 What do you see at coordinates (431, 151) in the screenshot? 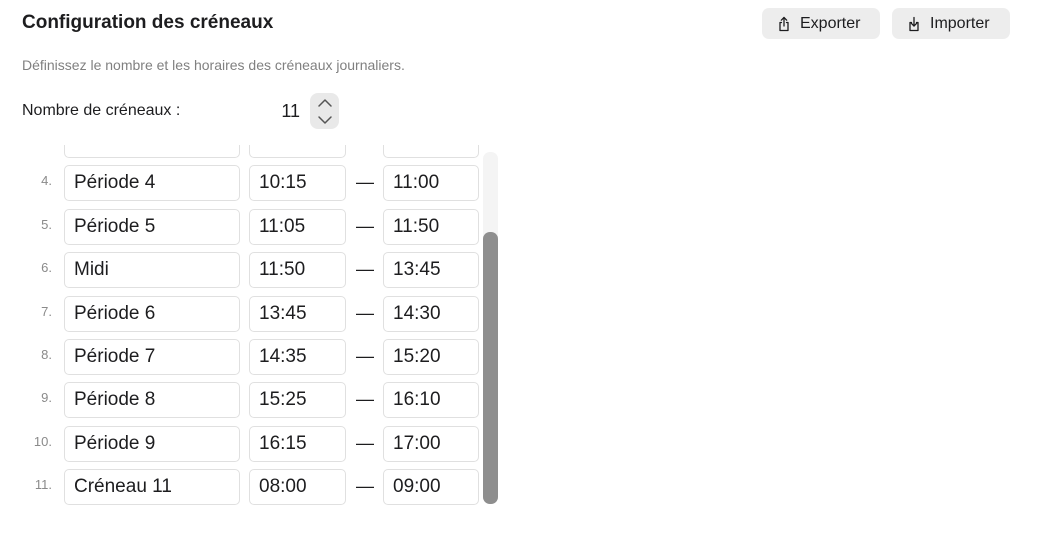
I see `slot-end-field: 9:55` at bounding box center [431, 151].